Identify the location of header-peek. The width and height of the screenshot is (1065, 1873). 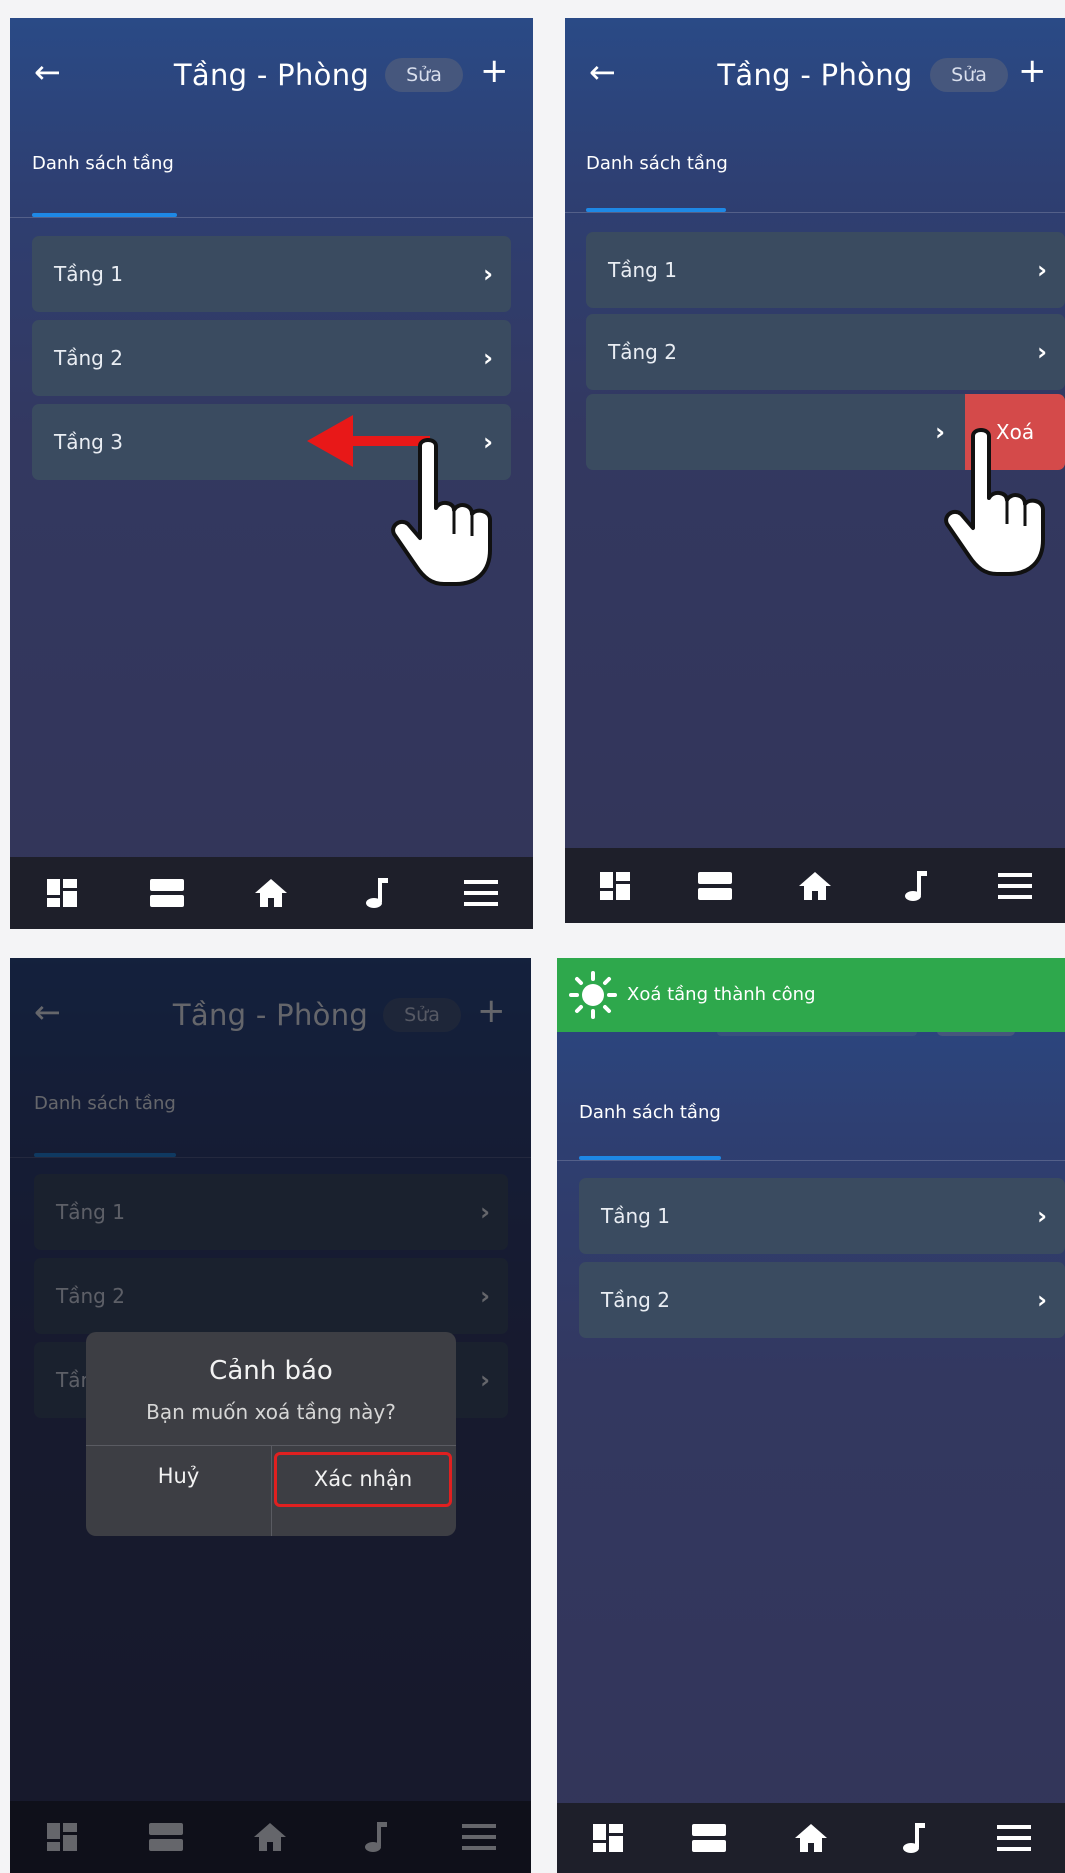
(811, 1038).